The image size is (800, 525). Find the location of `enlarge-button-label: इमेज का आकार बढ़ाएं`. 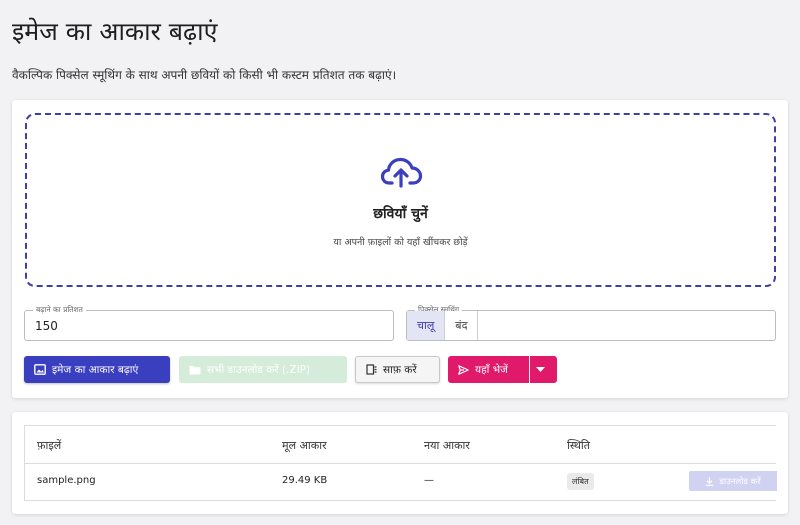

enlarge-button-label: इमेज का आकार बढ़ाएं is located at coordinates (95, 369).